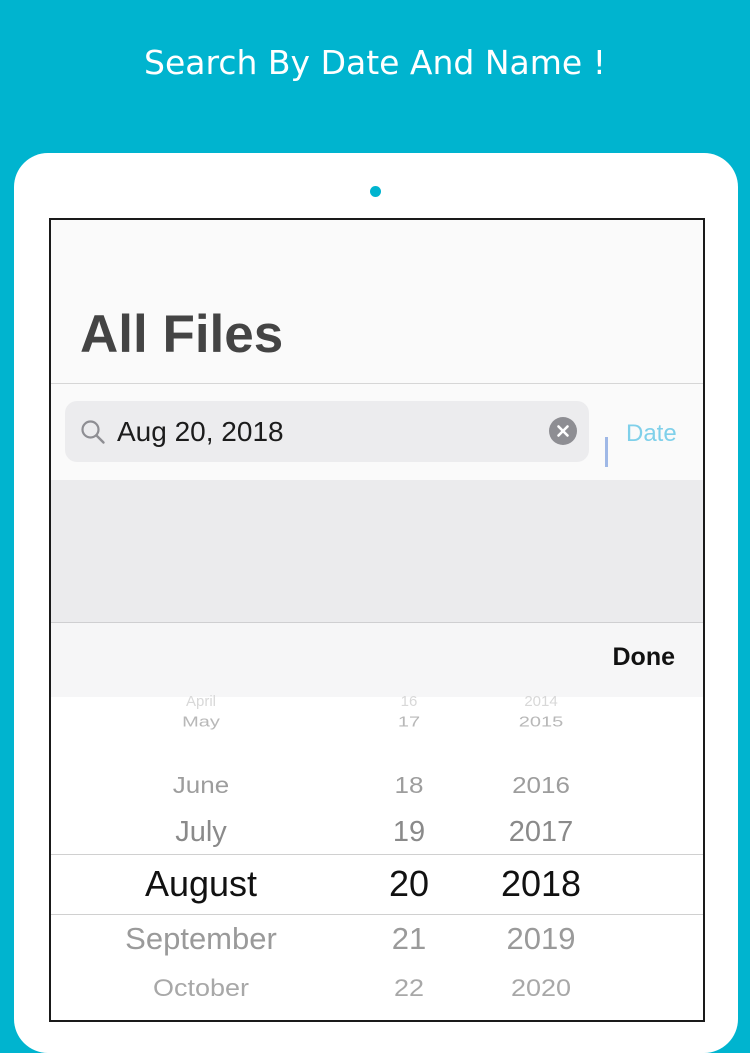  Describe the element at coordinates (93, 432) in the screenshot. I see `search-icon` at that location.